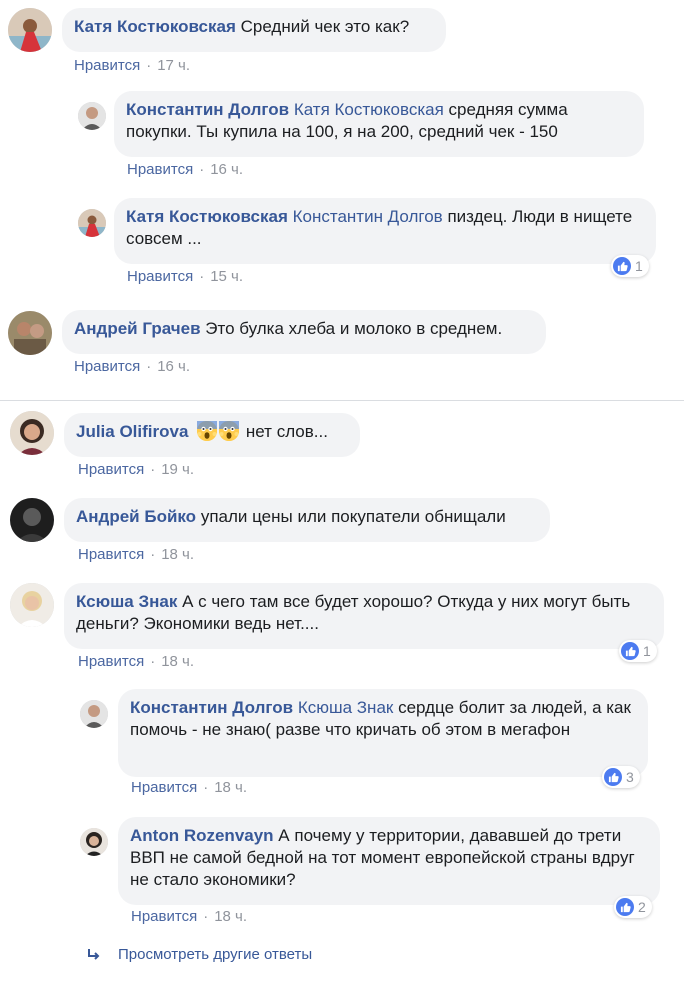 Image resolution: width=684 pixels, height=1008 pixels. I want to click on section-divider, so click(342, 400).